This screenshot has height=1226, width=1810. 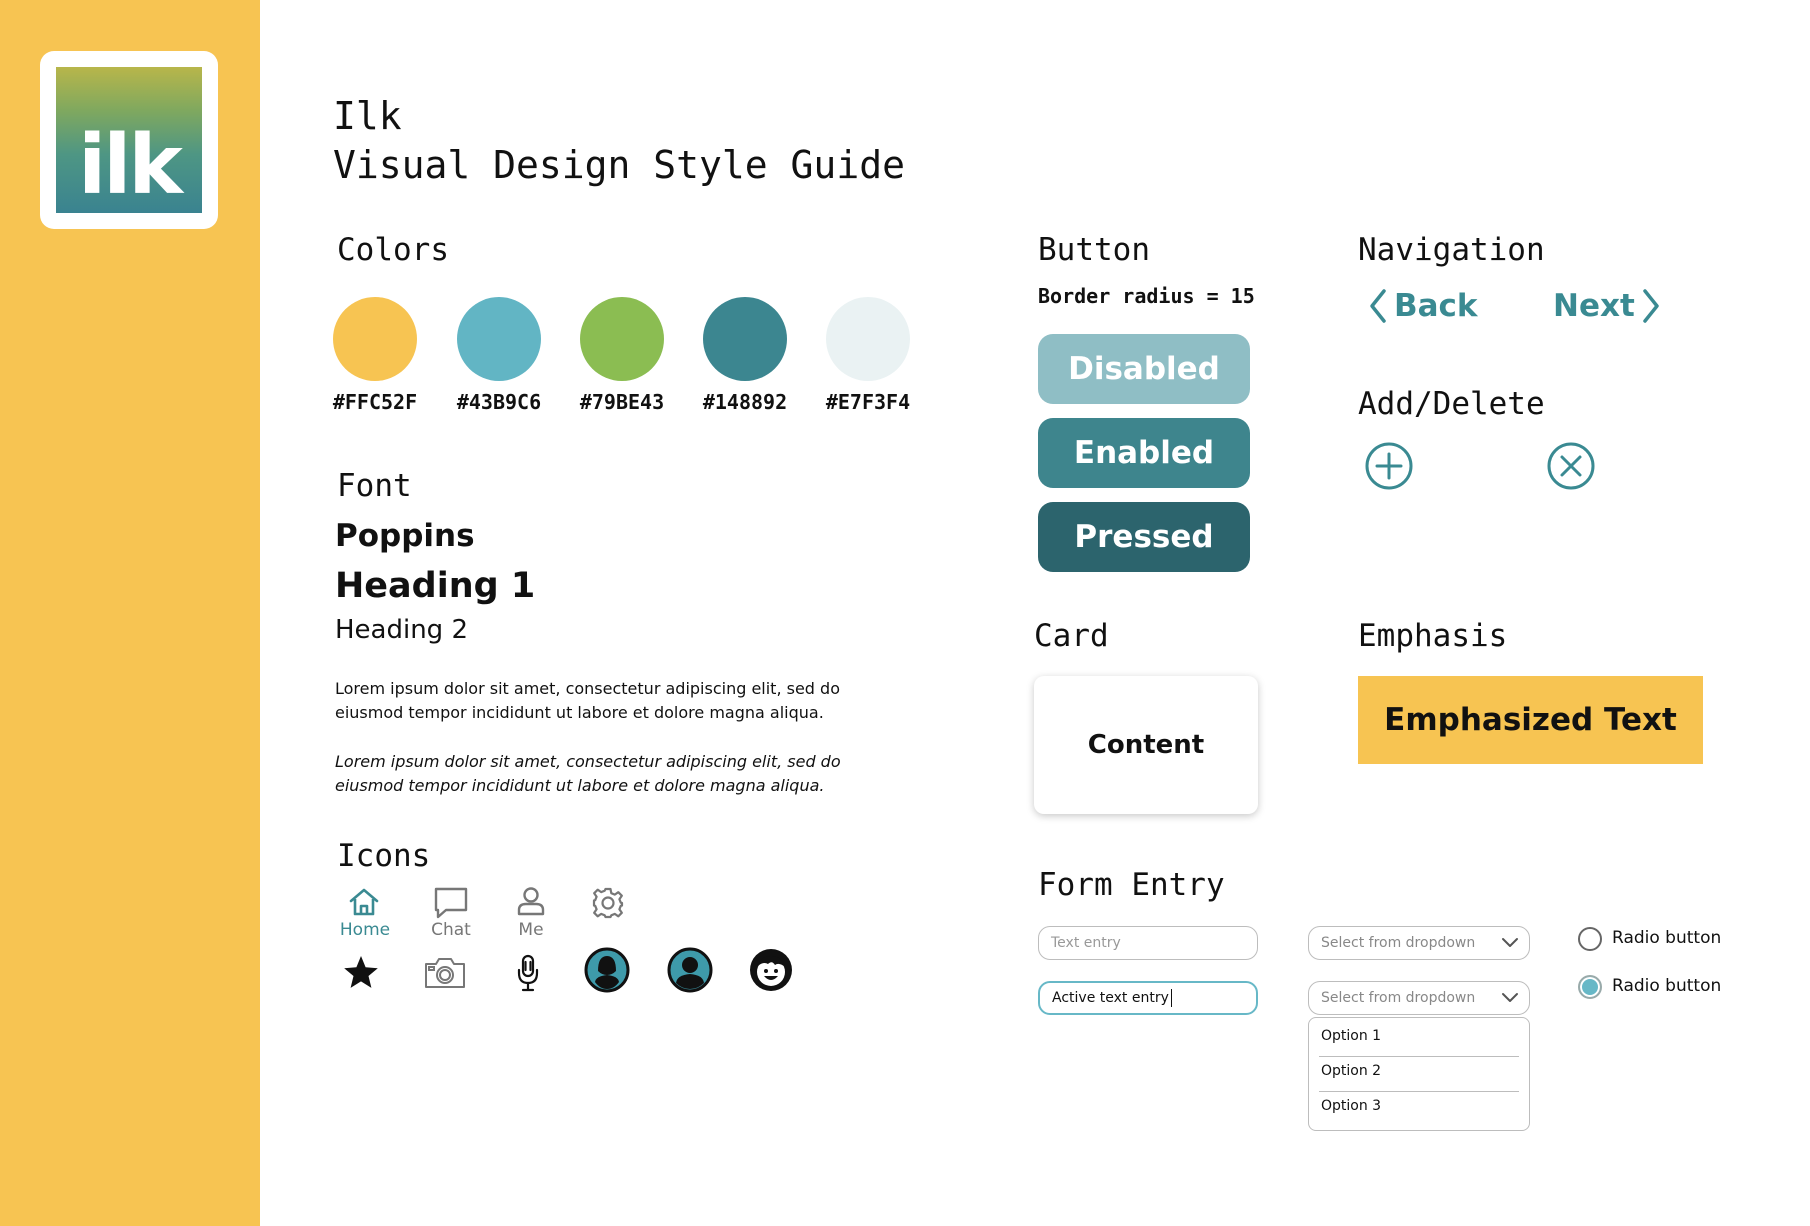 I want to click on color-hex-label: #43B9C6, so click(x=499, y=402).